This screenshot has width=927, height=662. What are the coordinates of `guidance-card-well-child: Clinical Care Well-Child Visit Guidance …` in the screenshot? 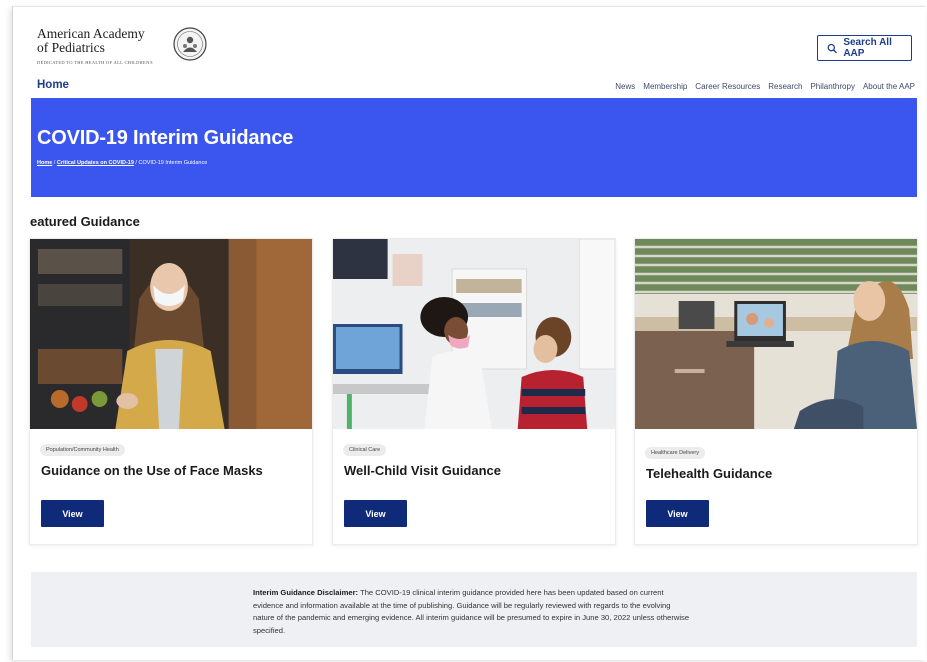 It's located at (474, 391).